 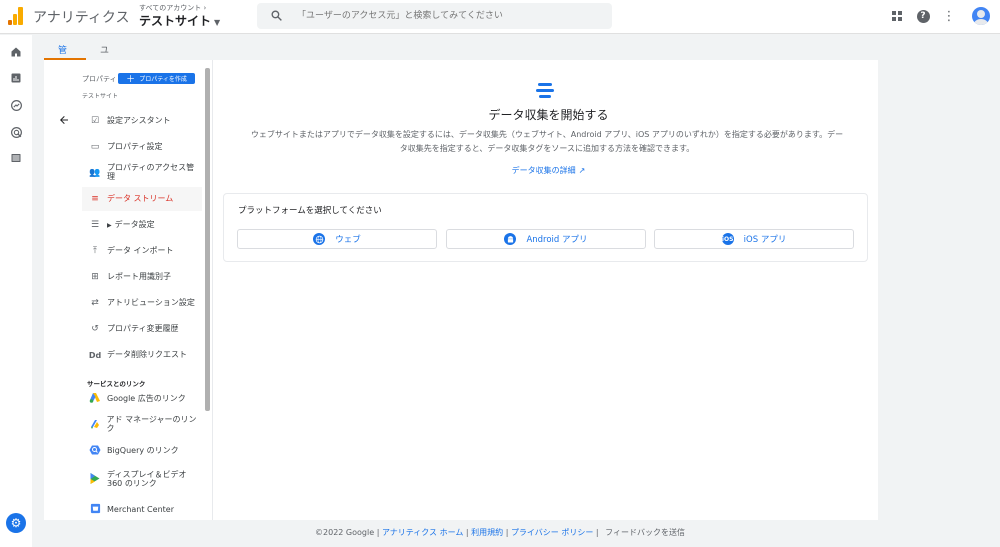 What do you see at coordinates (135, 146) in the screenshot?
I see `sidebar-item-label: プロパティ設定` at bounding box center [135, 146].